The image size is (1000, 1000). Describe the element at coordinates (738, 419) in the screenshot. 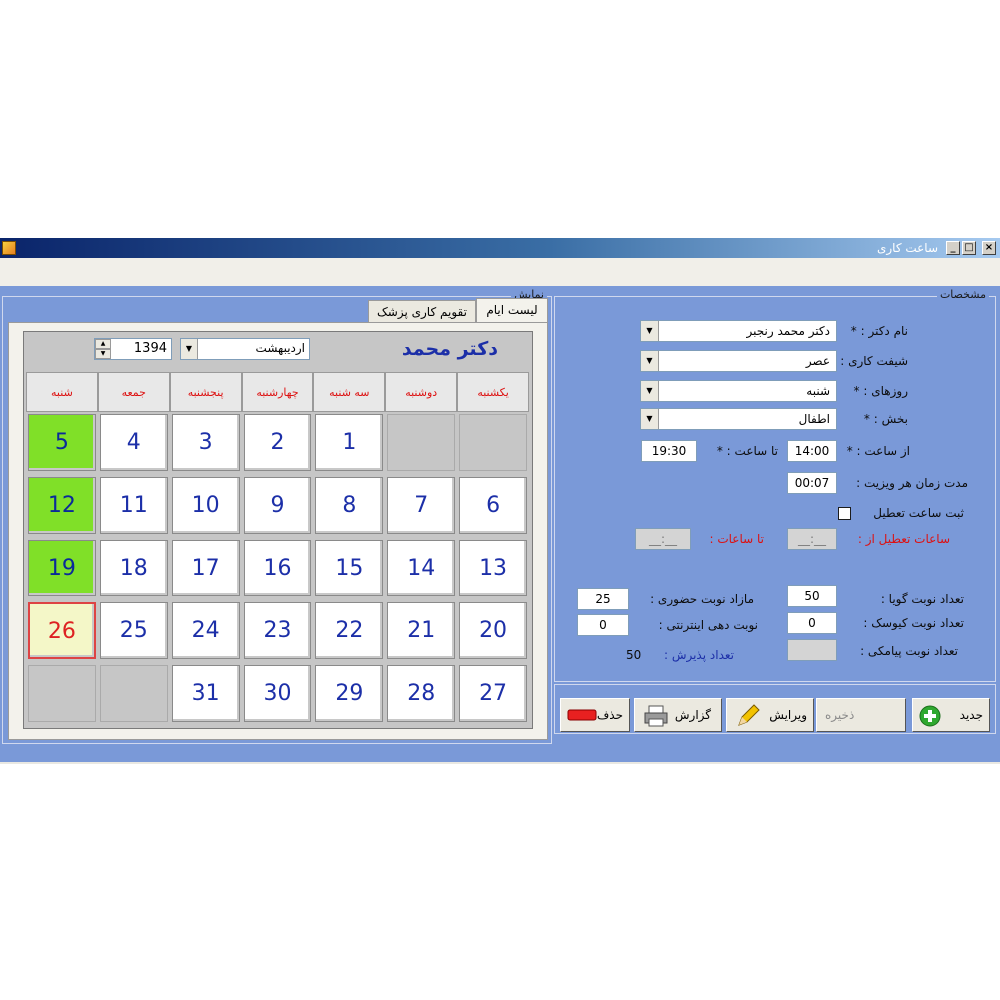

I see `section-select: ▼ اطفال` at that location.